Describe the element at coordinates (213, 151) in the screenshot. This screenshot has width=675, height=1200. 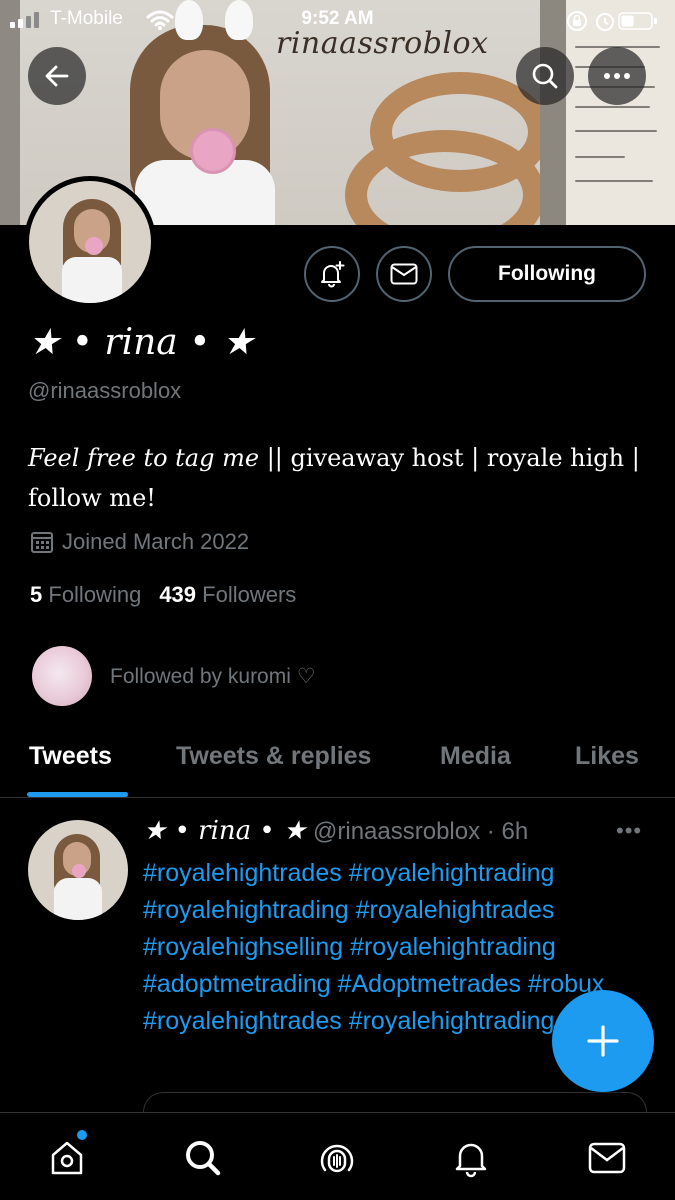
I see `banner-lollipop` at that location.